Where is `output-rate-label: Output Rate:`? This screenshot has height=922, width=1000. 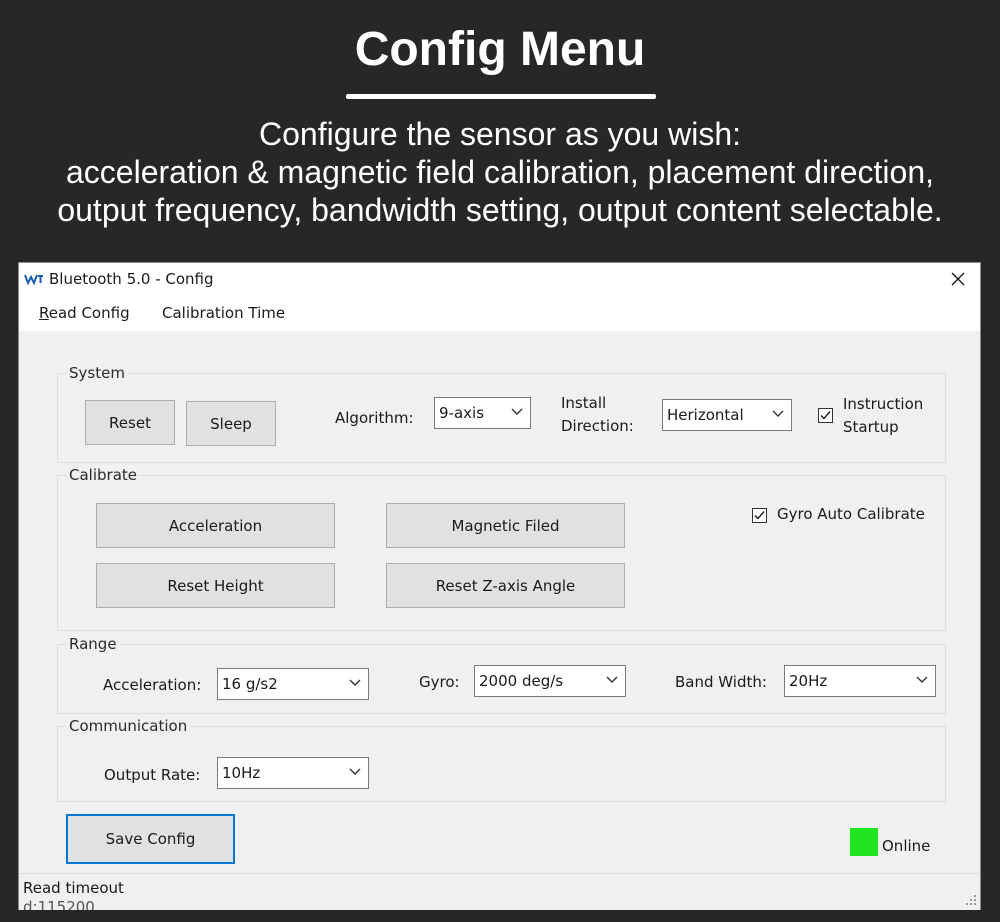
output-rate-label: Output Rate: is located at coordinates (152, 775).